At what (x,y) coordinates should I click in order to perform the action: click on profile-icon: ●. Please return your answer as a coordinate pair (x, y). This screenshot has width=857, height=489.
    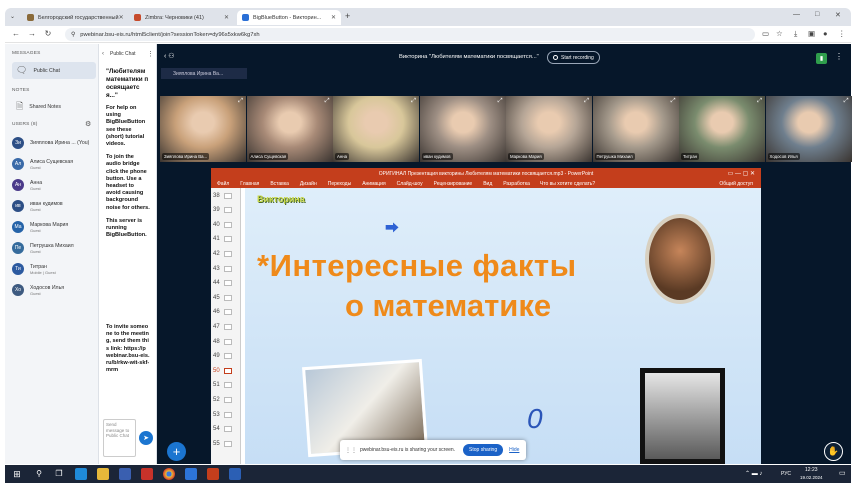
    Looking at the image, I should click on (825, 33).